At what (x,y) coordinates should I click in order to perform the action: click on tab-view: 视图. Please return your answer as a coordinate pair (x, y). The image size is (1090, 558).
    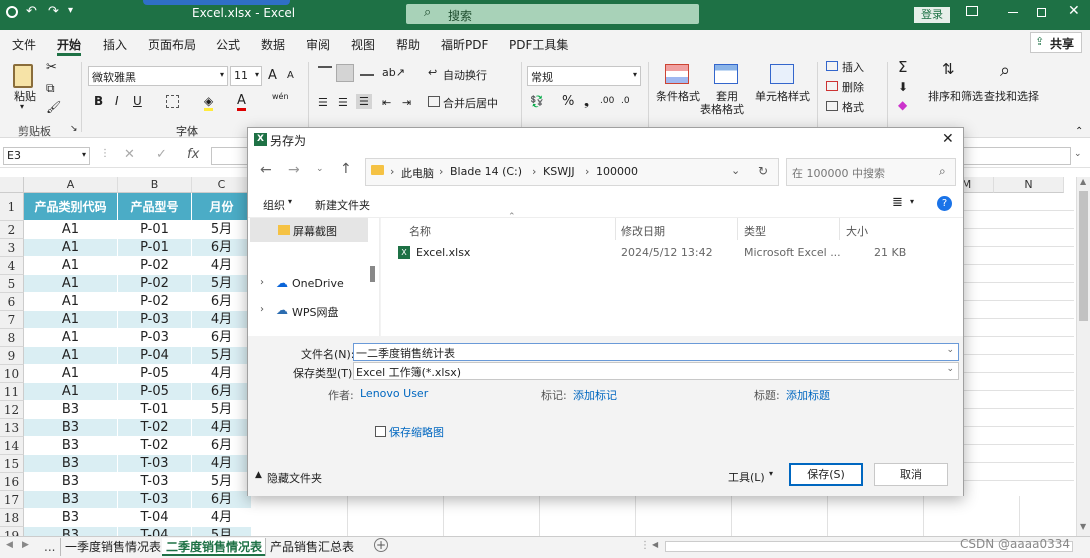
    Looking at the image, I should click on (363, 44).